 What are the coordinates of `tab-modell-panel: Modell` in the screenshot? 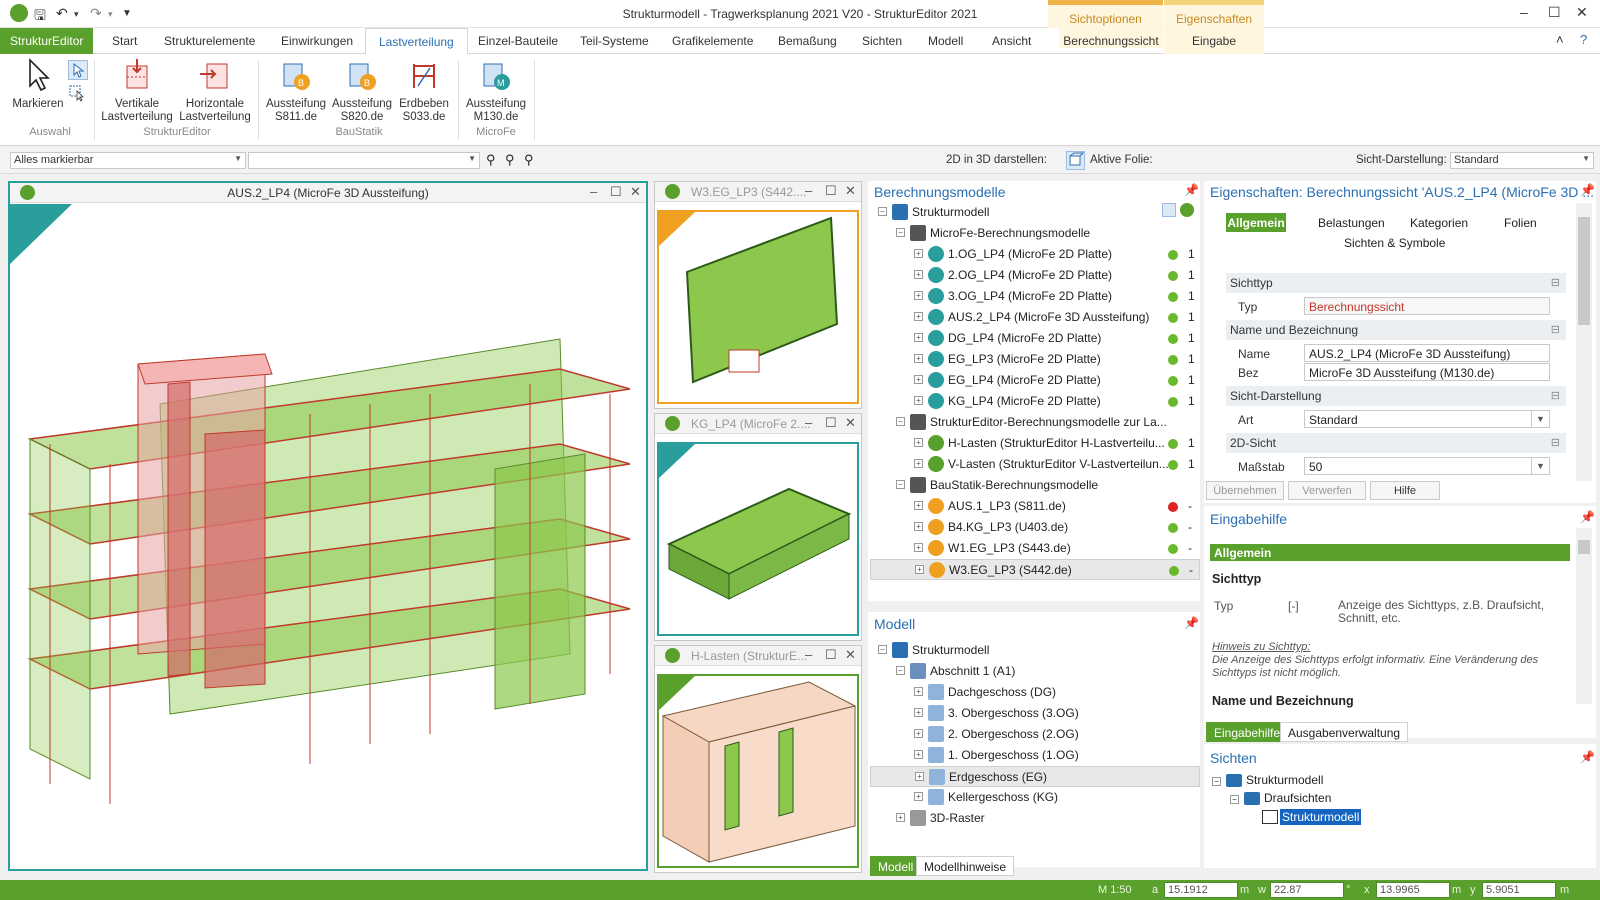 It's located at (896, 866).